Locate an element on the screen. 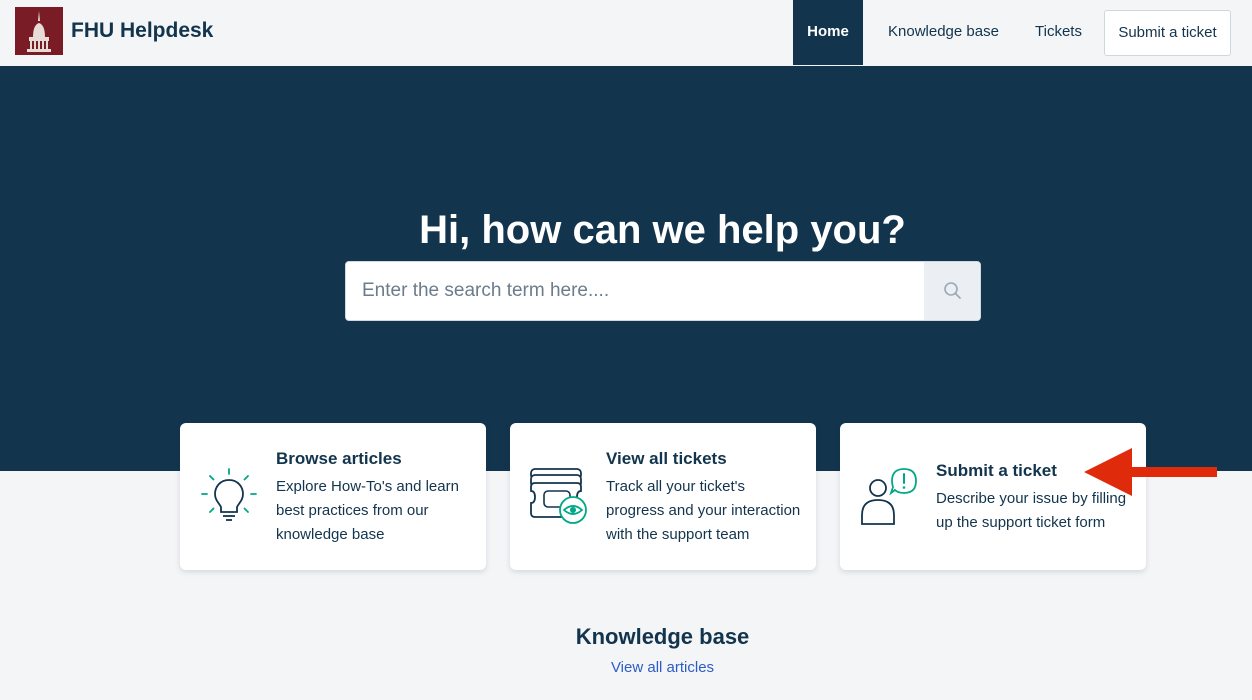  search-box is located at coordinates (663, 291).